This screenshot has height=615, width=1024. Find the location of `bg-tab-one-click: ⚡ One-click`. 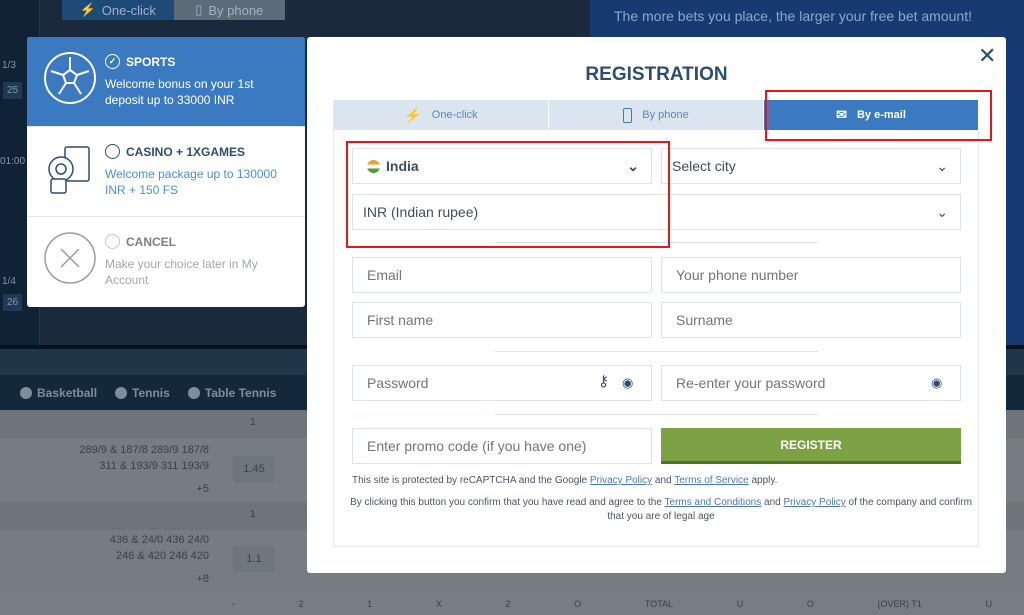

bg-tab-one-click: ⚡ One-click is located at coordinates (118, 10).